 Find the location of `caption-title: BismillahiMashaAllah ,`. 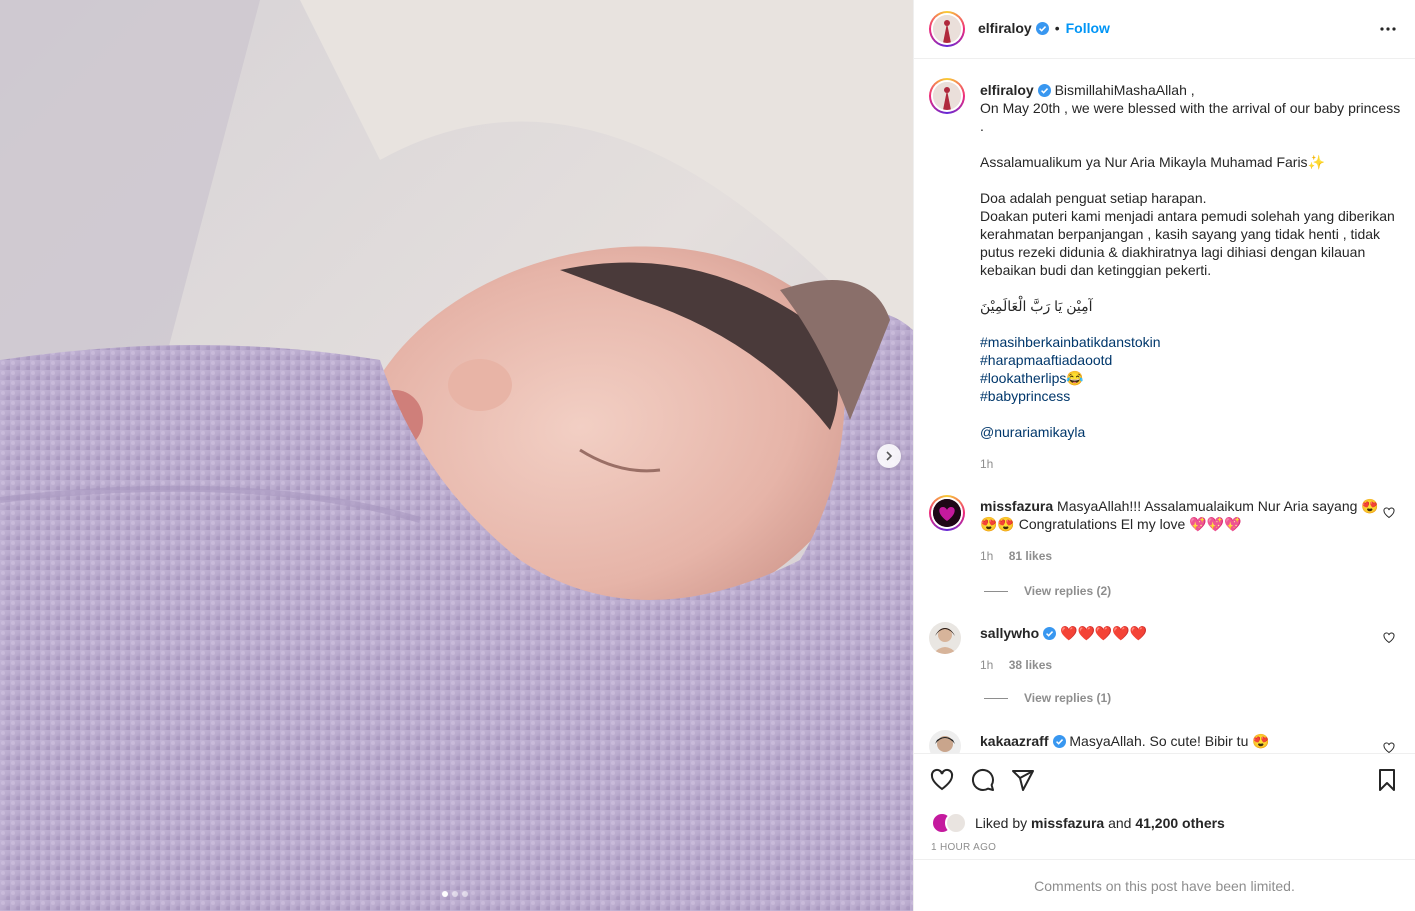

caption-title: BismillahiMashaAllah , is located at coordinates (1124, 90).